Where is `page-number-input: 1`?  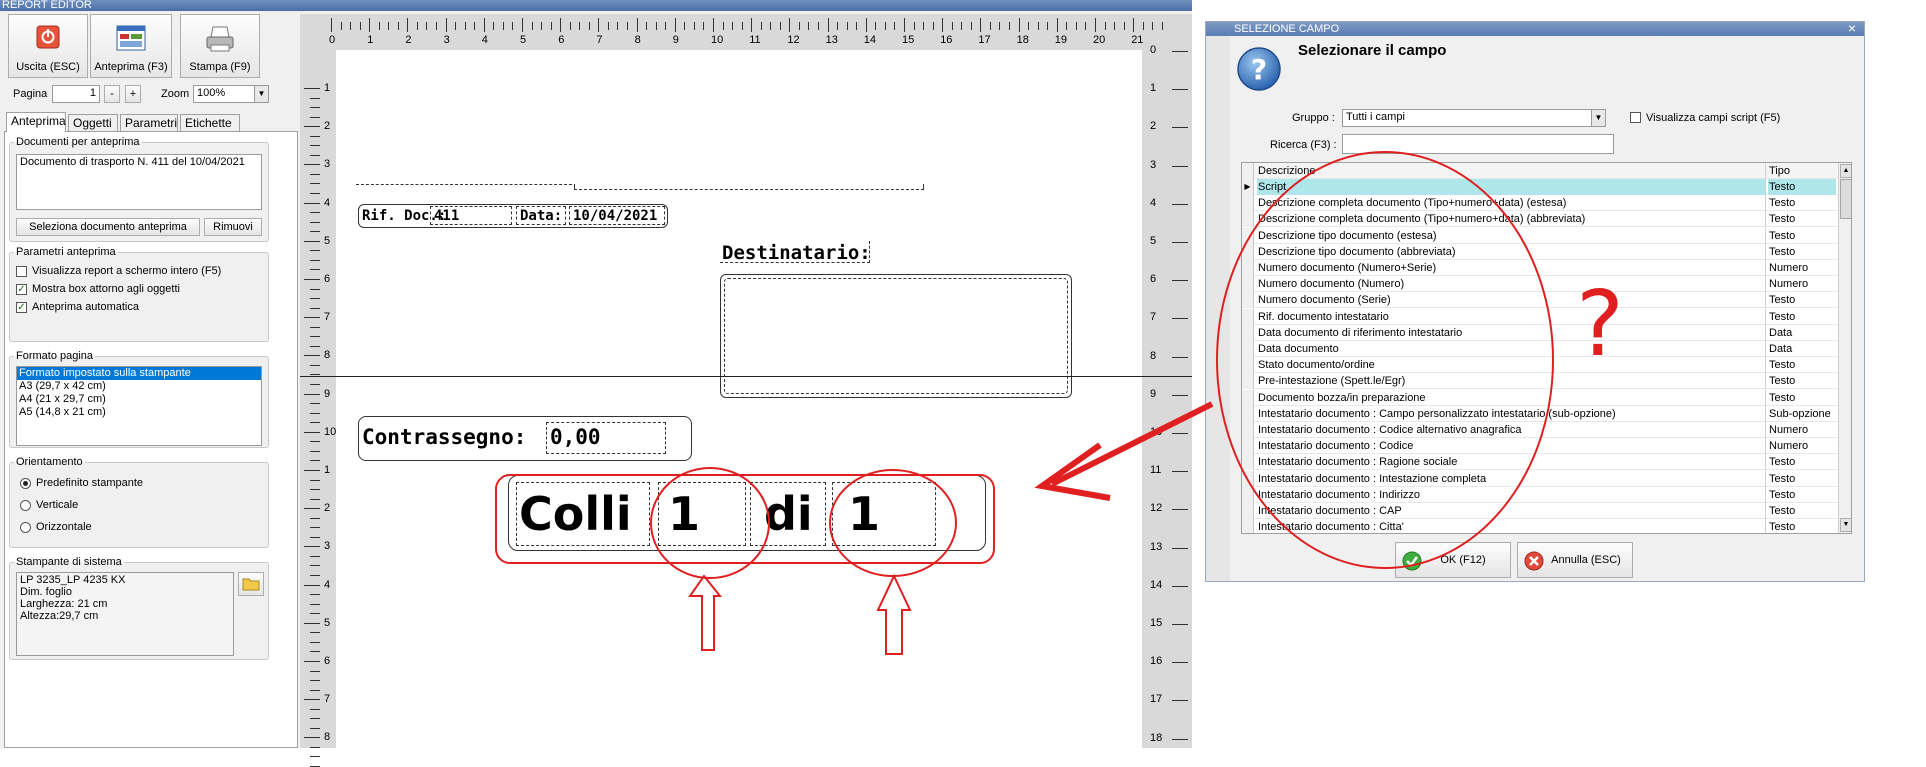 page-number-input: 1 is located at coordinates (76, 94).